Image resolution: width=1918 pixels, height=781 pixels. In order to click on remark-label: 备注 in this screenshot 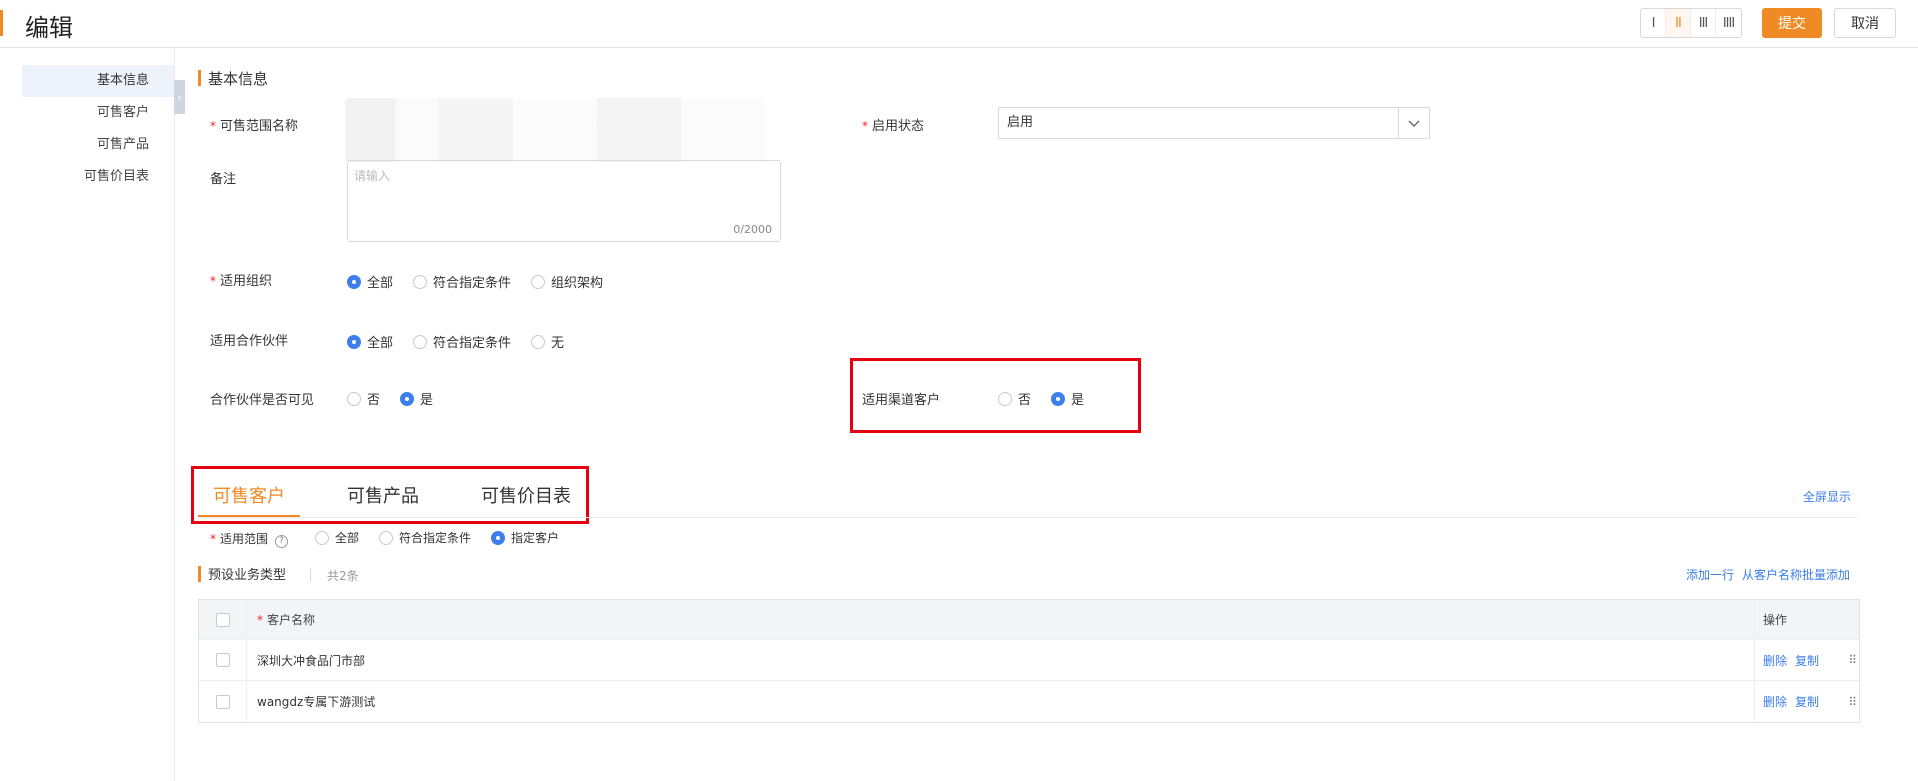, I will do `click(223, 179)`.